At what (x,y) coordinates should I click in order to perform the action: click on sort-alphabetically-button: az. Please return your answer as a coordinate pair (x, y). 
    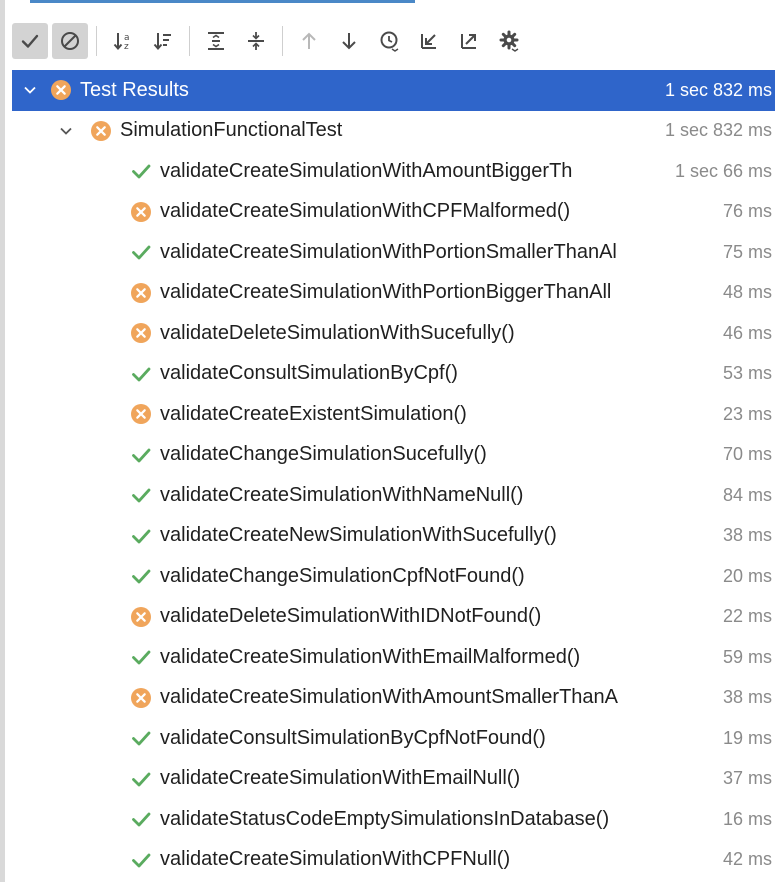
    Looking at the image, I should click on (123, 41).